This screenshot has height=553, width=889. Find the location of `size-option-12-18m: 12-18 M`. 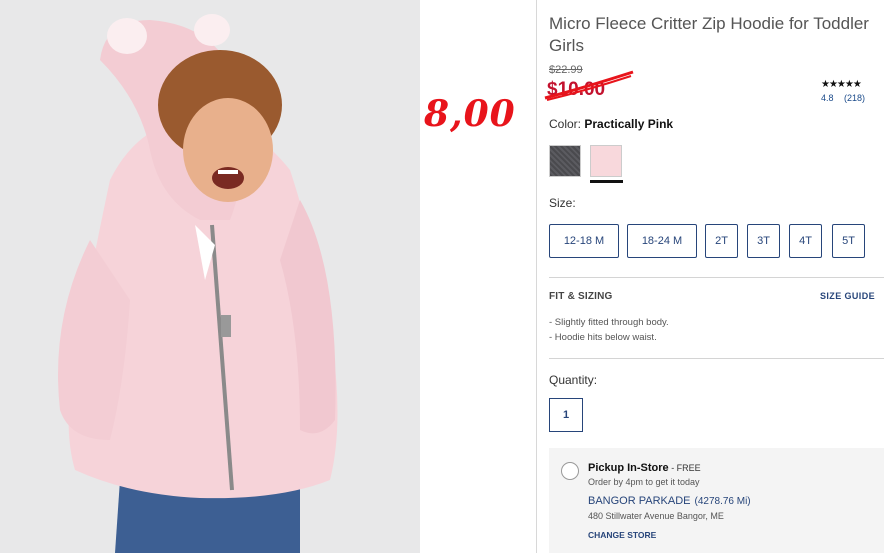

size-option-12-18m: 12-18 M is located at coordinates (584, 241).